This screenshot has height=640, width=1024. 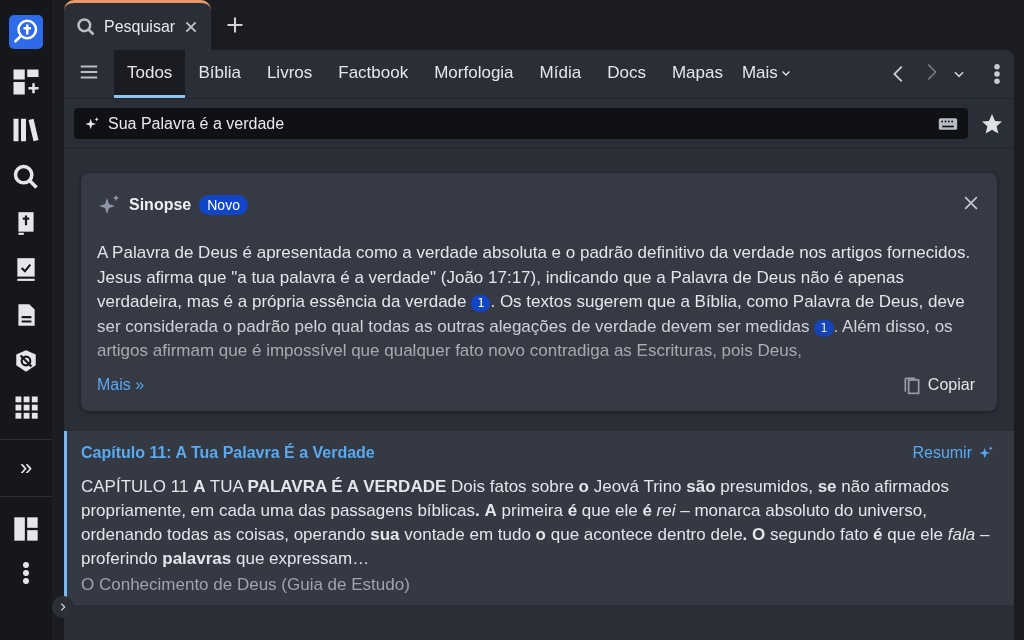 I want to click on expand-sidebar-button: », so click(x=26, y=468).